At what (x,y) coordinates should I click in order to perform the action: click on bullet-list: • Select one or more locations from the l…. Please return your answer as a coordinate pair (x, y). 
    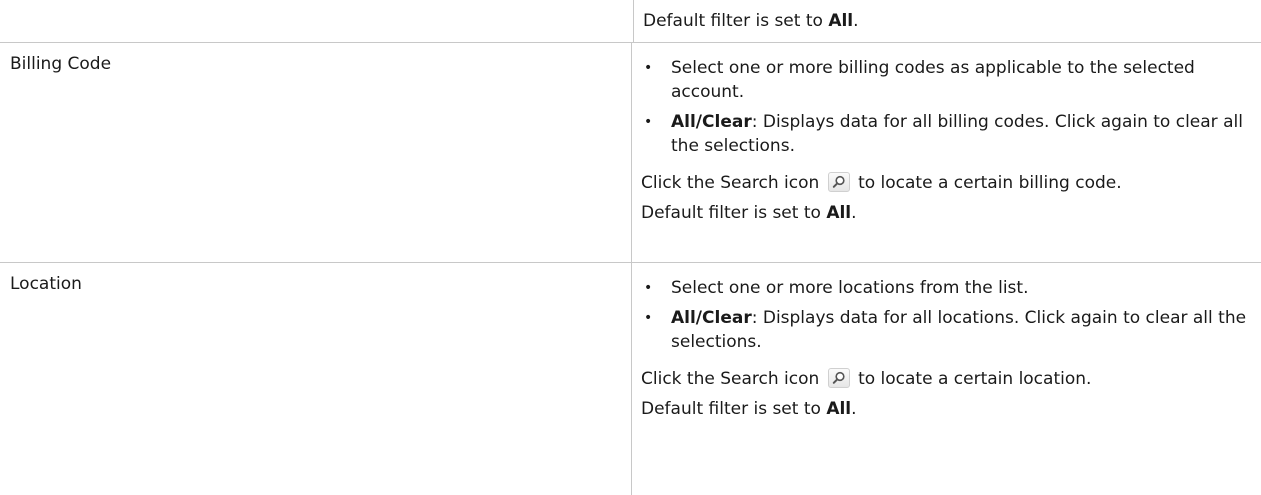
    Looking at the image, I should click on (951, 315).